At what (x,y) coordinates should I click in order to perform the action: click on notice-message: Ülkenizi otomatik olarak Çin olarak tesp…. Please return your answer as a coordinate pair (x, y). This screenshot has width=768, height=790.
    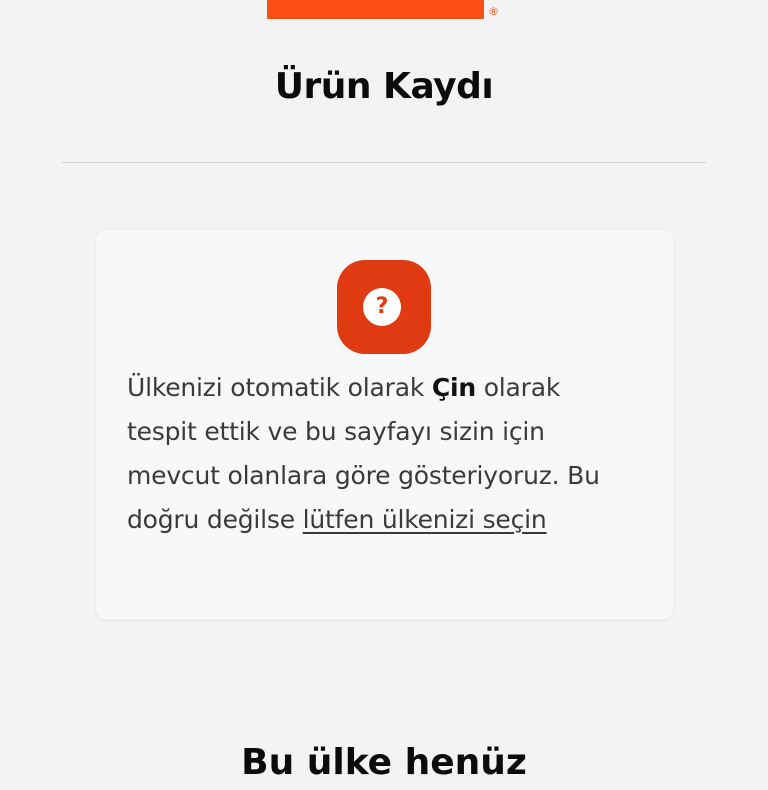
    Looking at the image, I should click on (377, 454).